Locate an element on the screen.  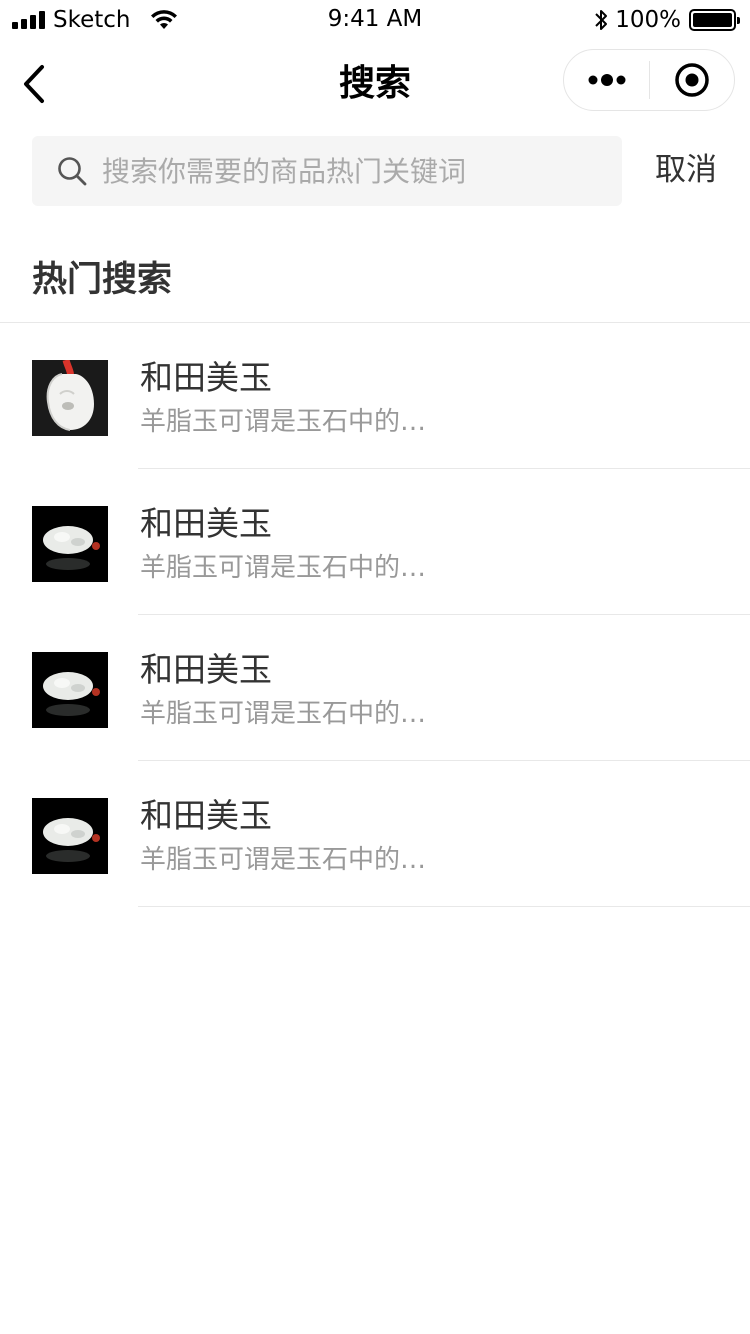
status-right: 100% is located at coordinates (666, 20).